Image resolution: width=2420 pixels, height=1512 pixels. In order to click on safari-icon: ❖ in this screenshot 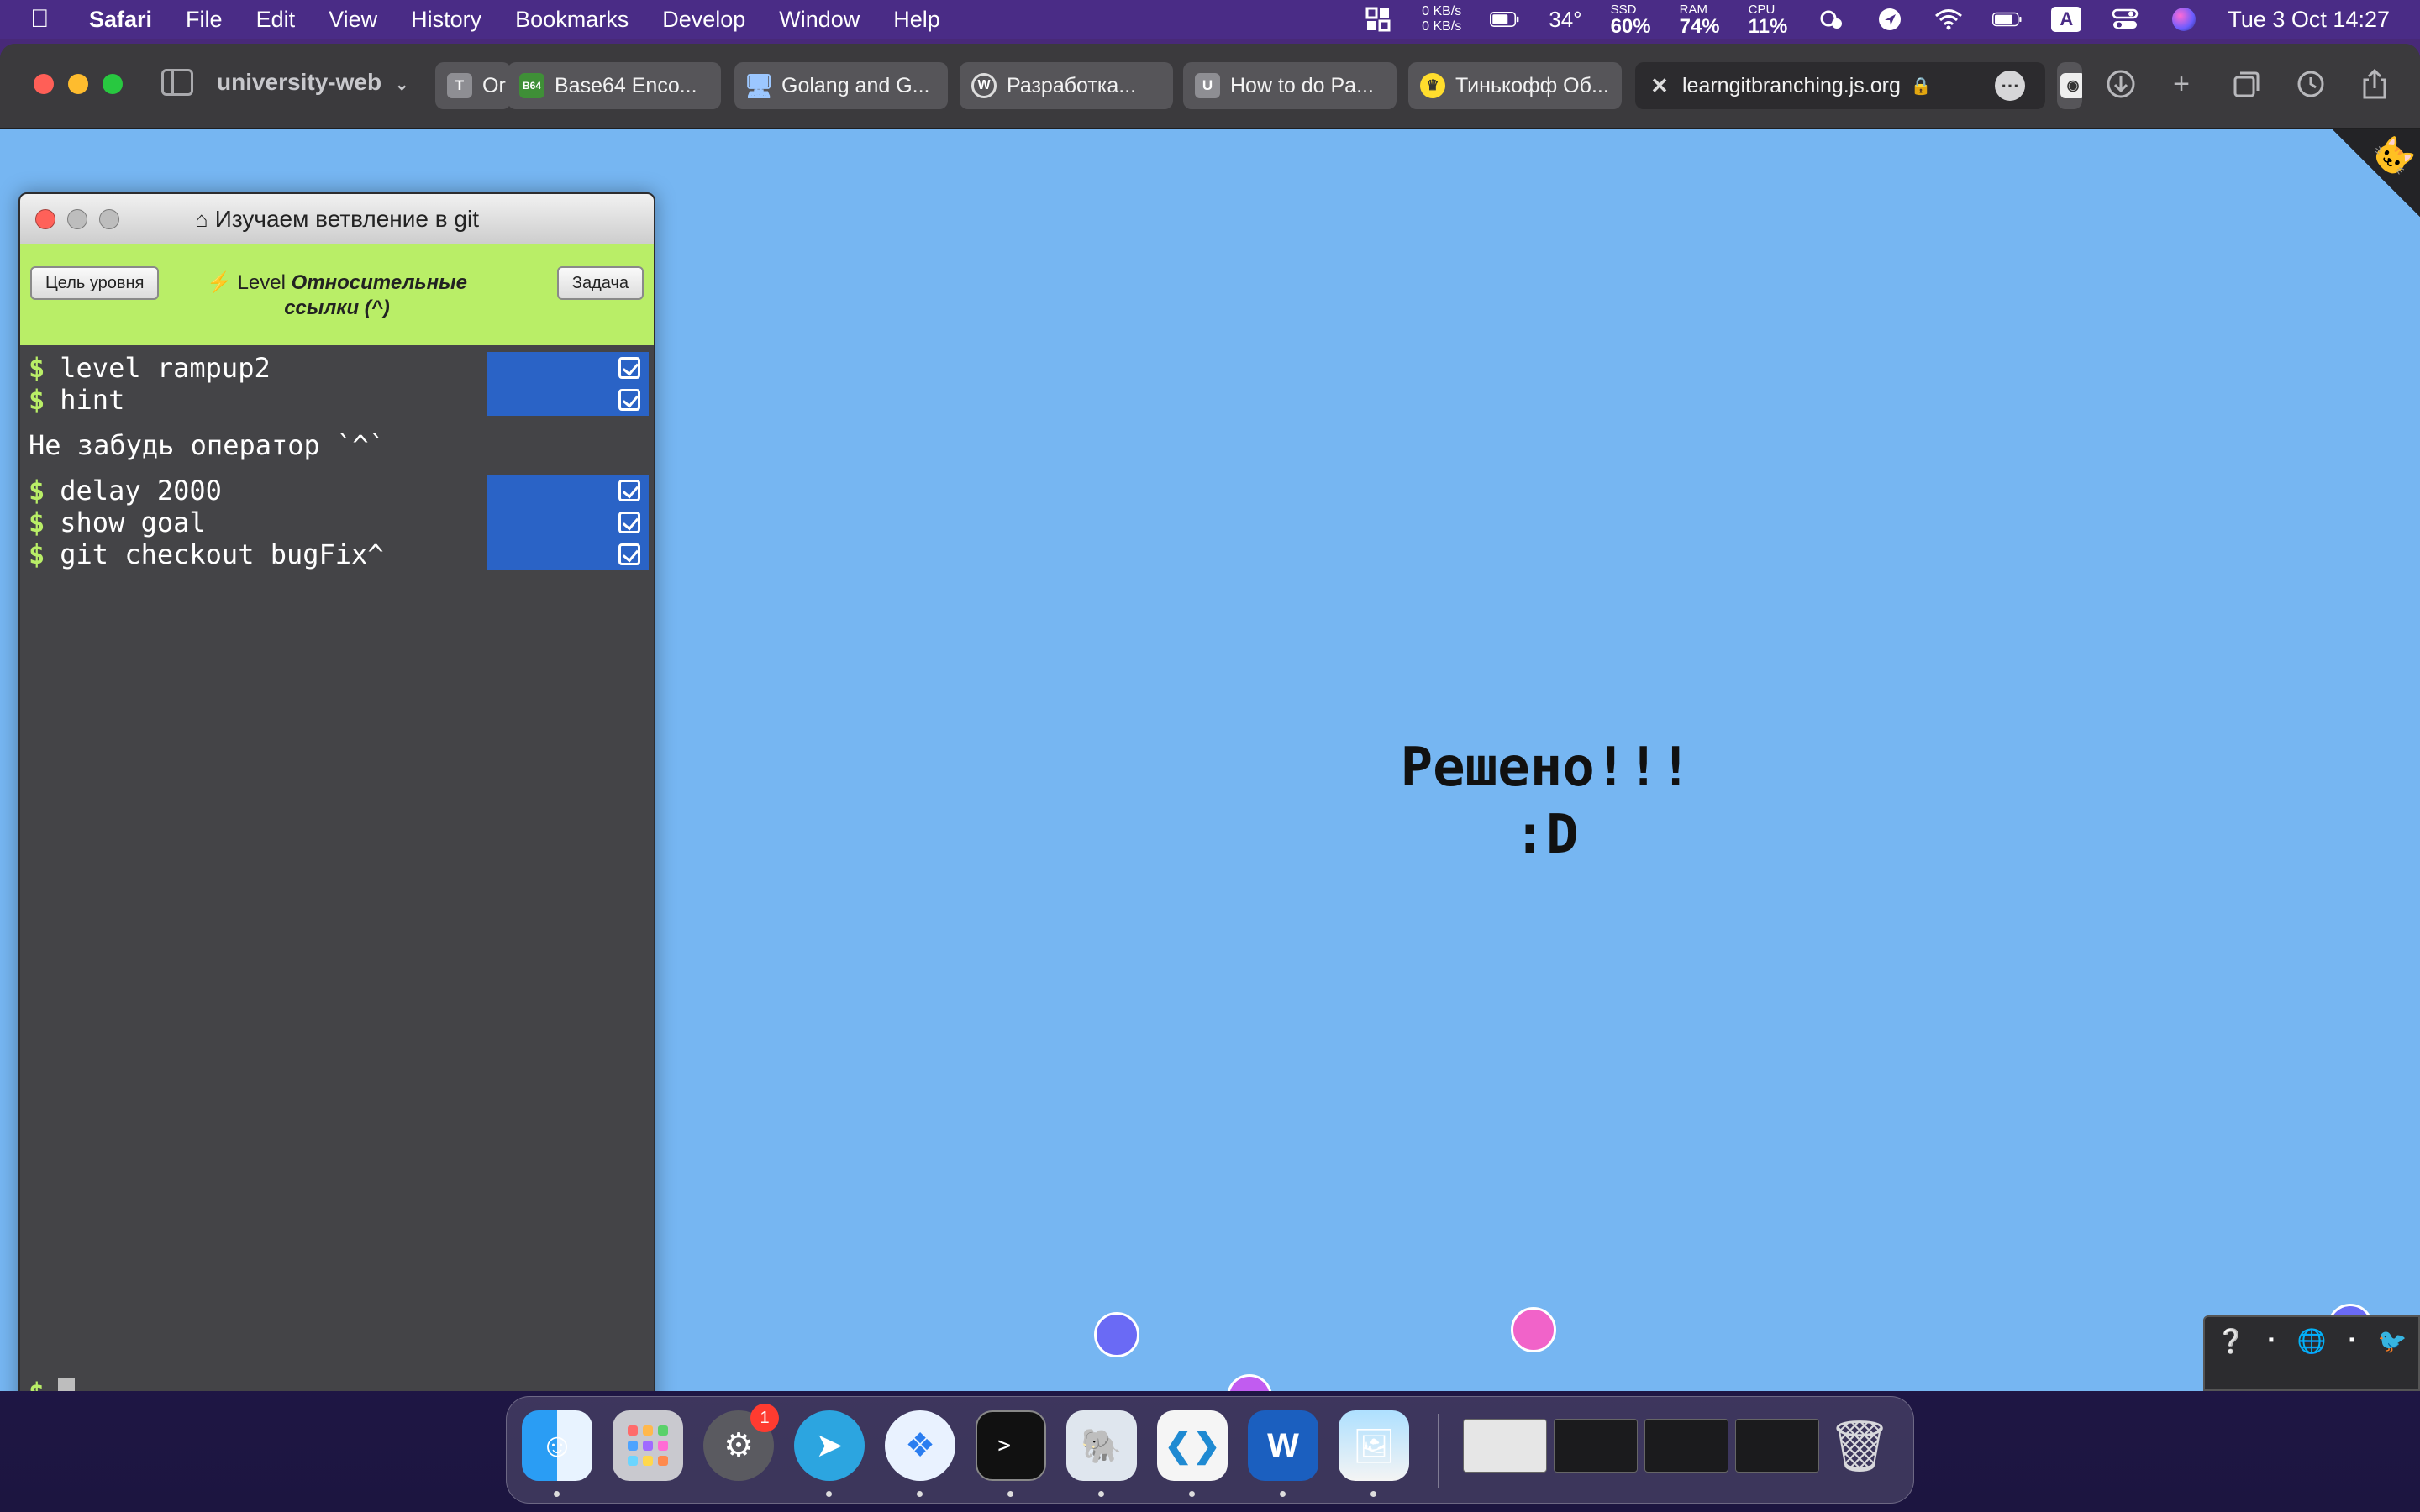, I will do `click(920, 1445)`.